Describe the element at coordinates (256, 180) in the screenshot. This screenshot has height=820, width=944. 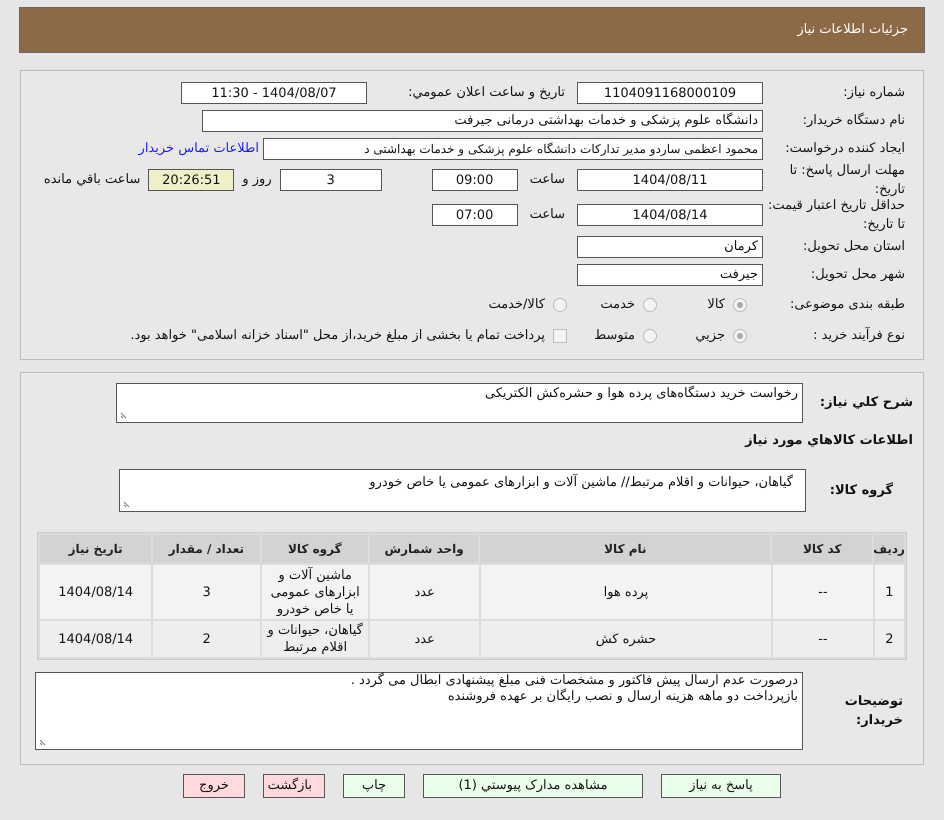
I see `field-label: روز و` at that location.